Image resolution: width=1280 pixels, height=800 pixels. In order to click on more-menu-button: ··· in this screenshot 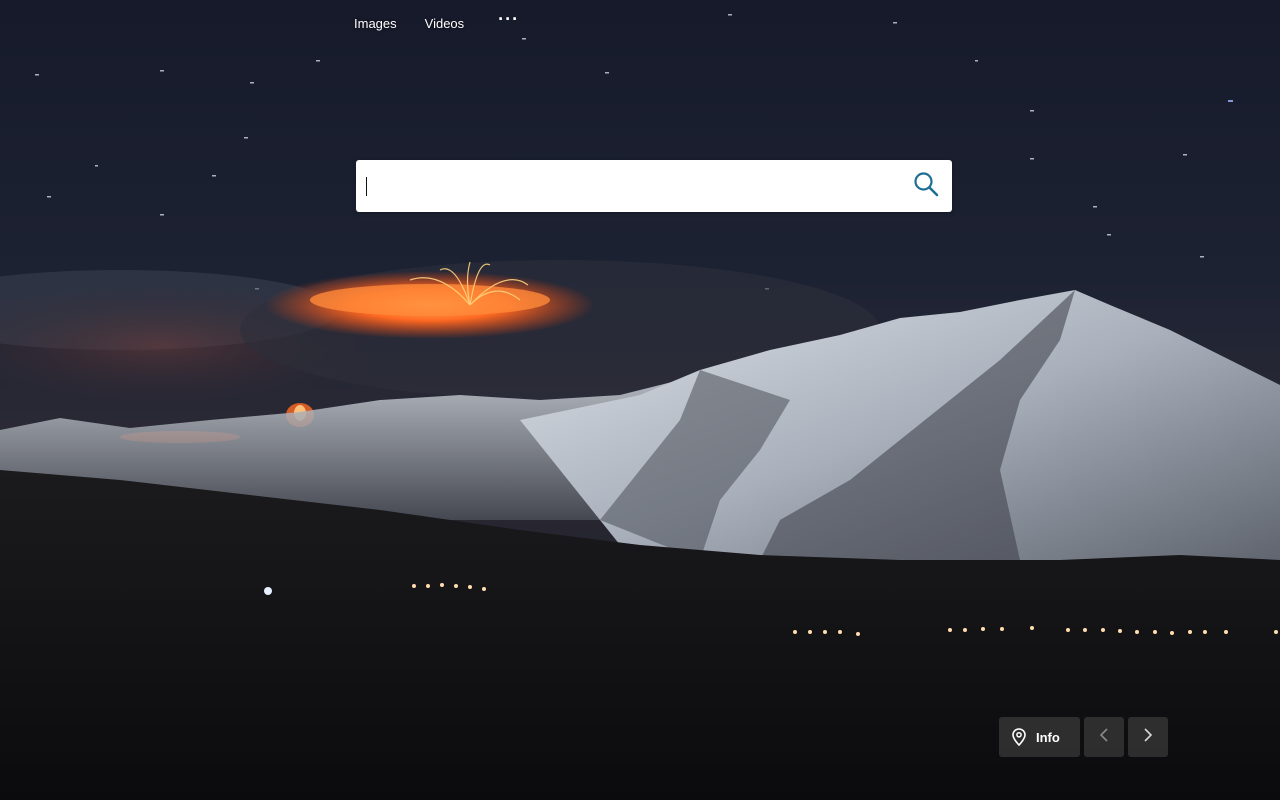, I will do `click(505, 23)`.